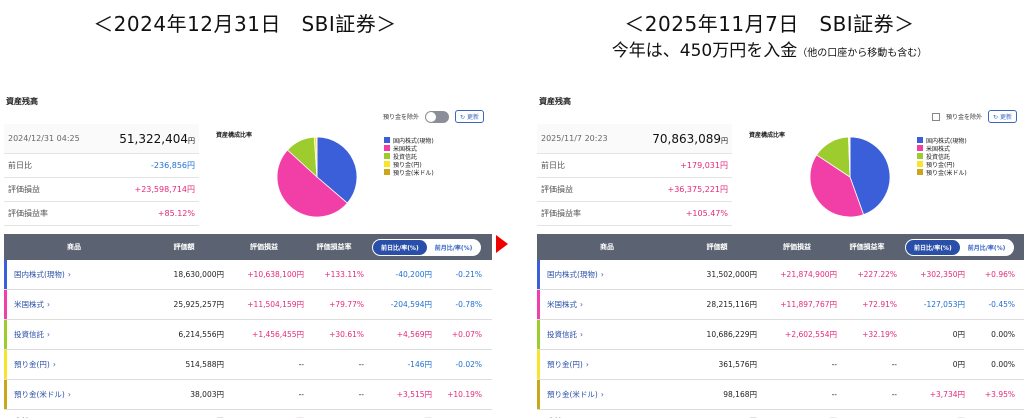 The height and width of the screenshot is (418, 1024). I want to click on exclude-deposit-checkbox, so click(936, 116).